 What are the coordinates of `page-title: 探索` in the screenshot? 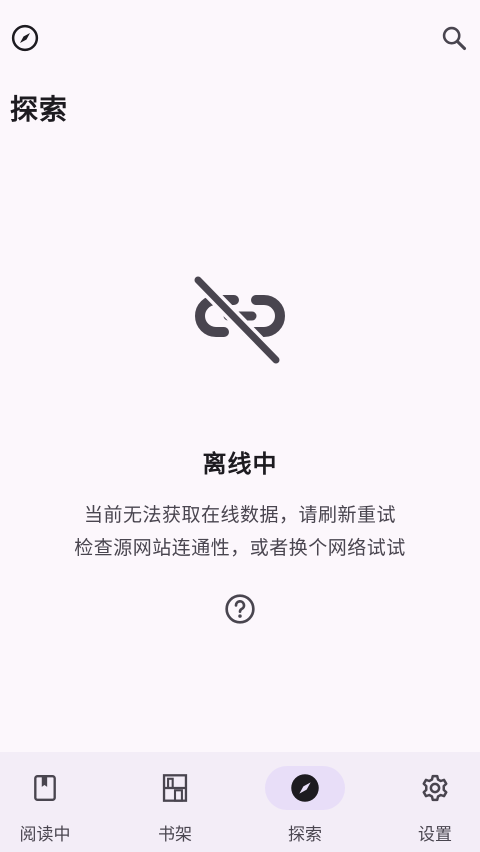 It's located at (39, 109).